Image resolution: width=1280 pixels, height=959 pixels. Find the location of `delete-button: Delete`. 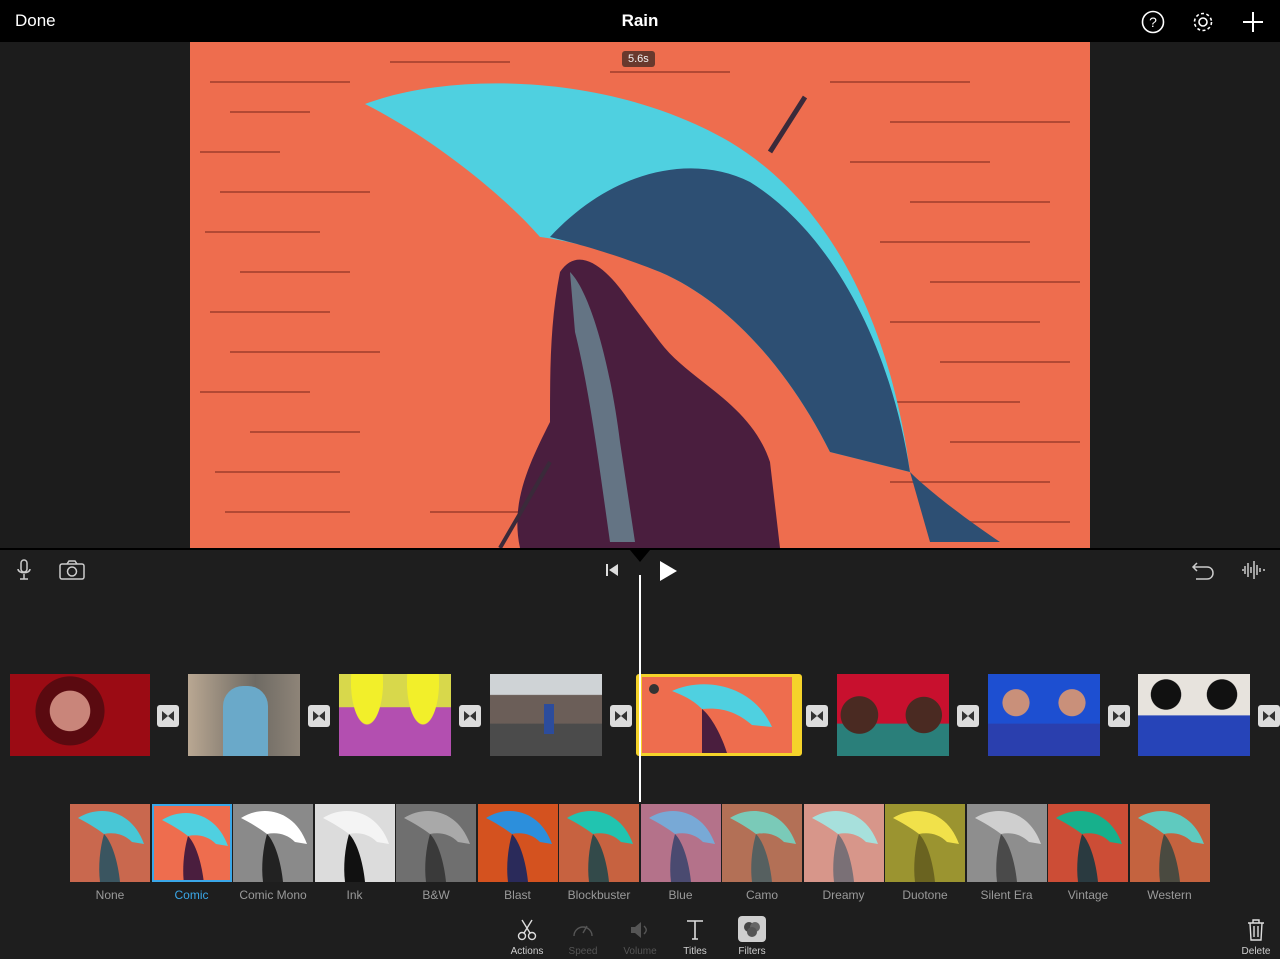

delete-button: Delete is located at coordinates (1254, 937).